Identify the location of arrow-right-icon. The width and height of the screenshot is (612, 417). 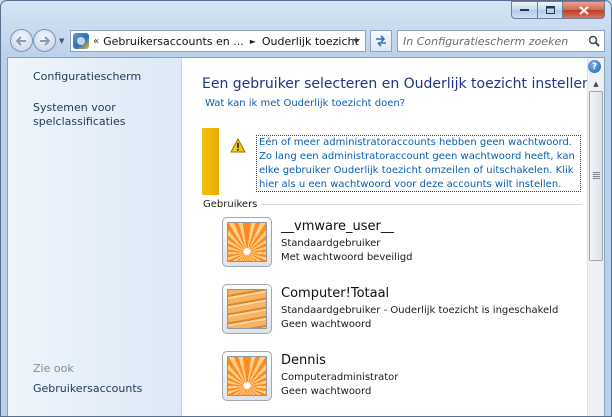
(45, 40).